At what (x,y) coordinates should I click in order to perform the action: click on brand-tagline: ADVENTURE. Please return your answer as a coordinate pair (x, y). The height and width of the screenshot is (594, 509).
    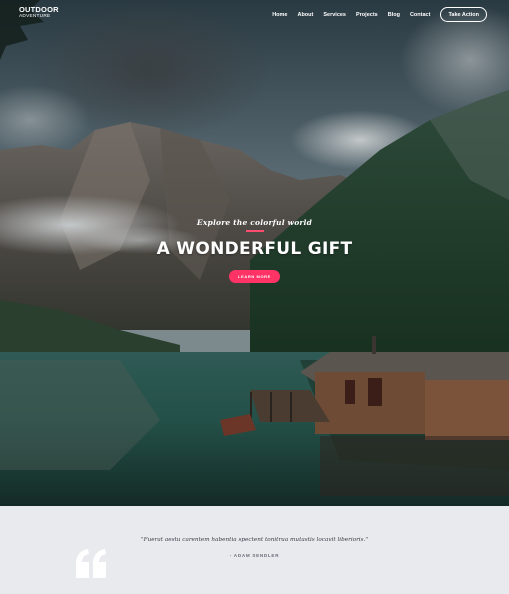
    Looking at the image, I should click on (35, 16).